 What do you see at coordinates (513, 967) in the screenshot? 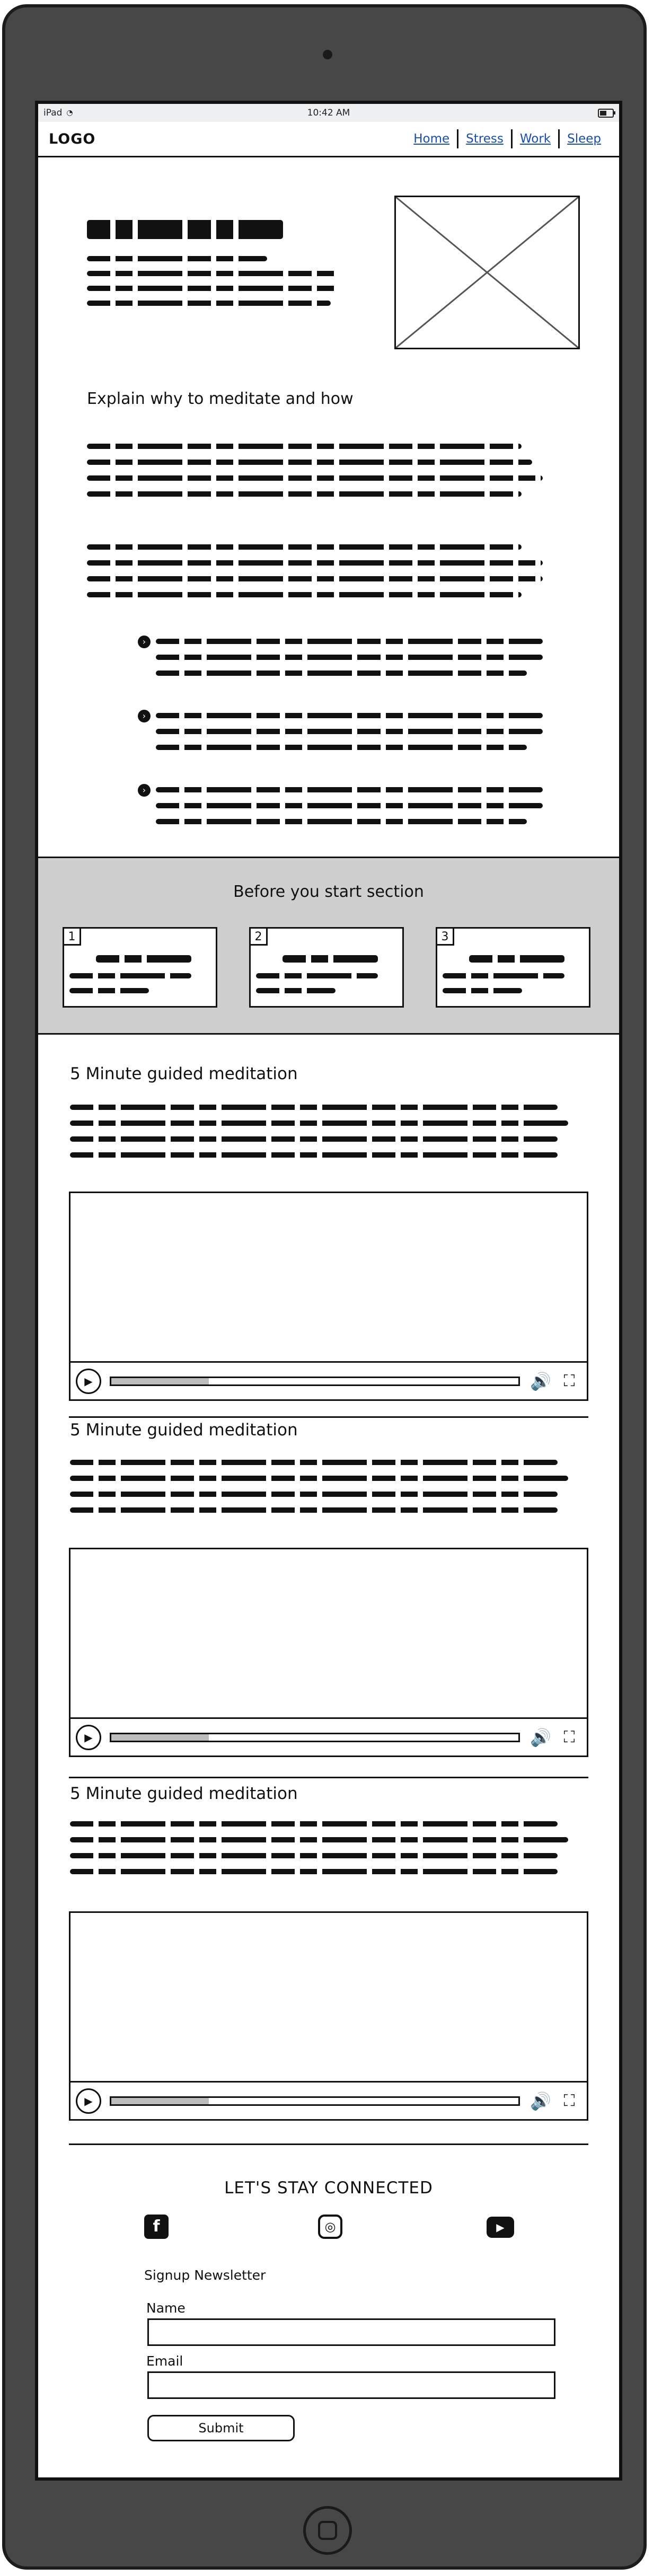
I see `before-card: 3` at bounding box center [513, 967].